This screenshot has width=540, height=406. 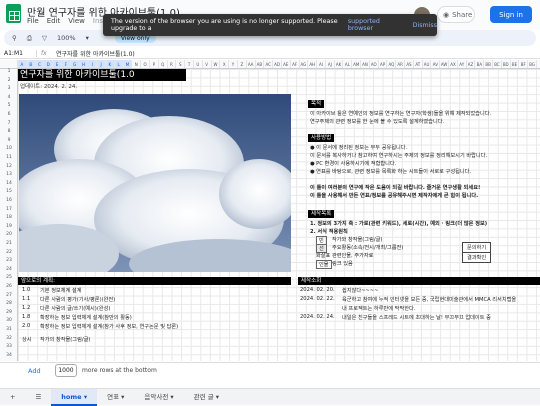 What do you see at coordinates (66, 370) in the screenshot?
I see `rows-count-input: 1000` at bounding box center [66, 370].